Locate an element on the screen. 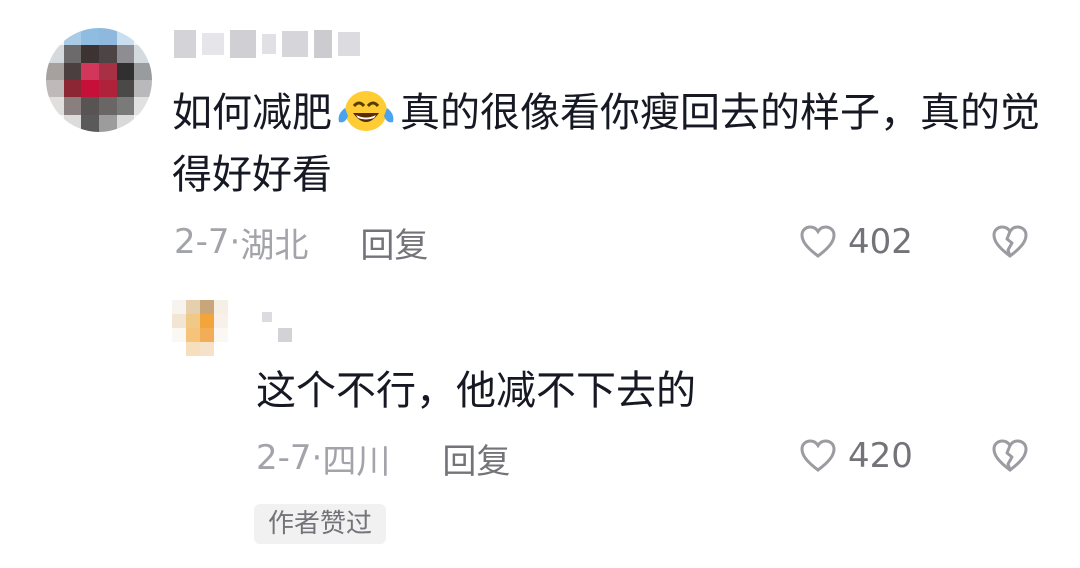  reply-location: 四川 is located at coordinates (356, 461).